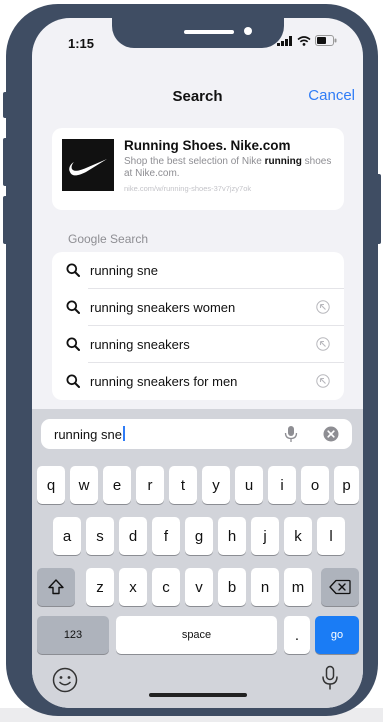 The image size is (383, 722). Describe the element at coordinates (297, 635) in the screenshot. I see `period-key: .` at that location.